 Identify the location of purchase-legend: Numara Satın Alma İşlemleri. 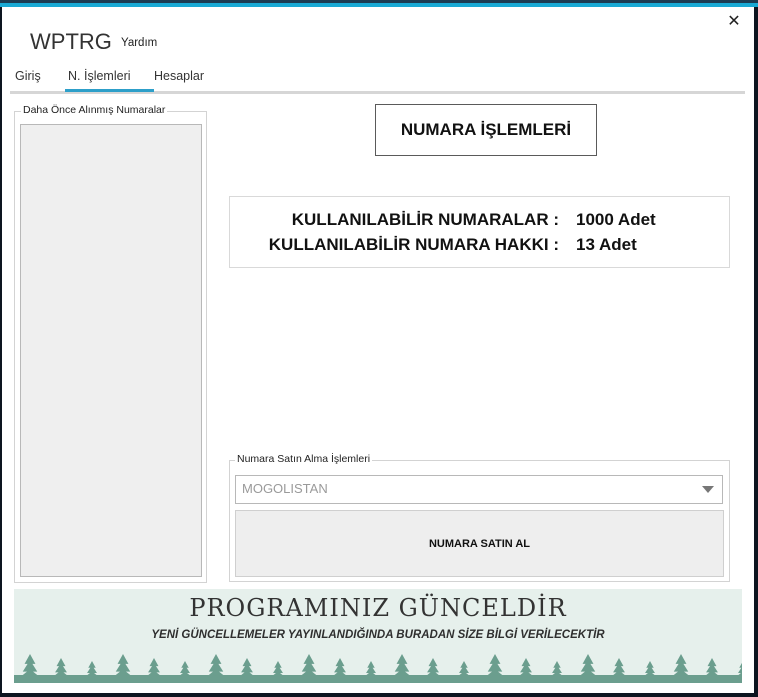
(304, 459).